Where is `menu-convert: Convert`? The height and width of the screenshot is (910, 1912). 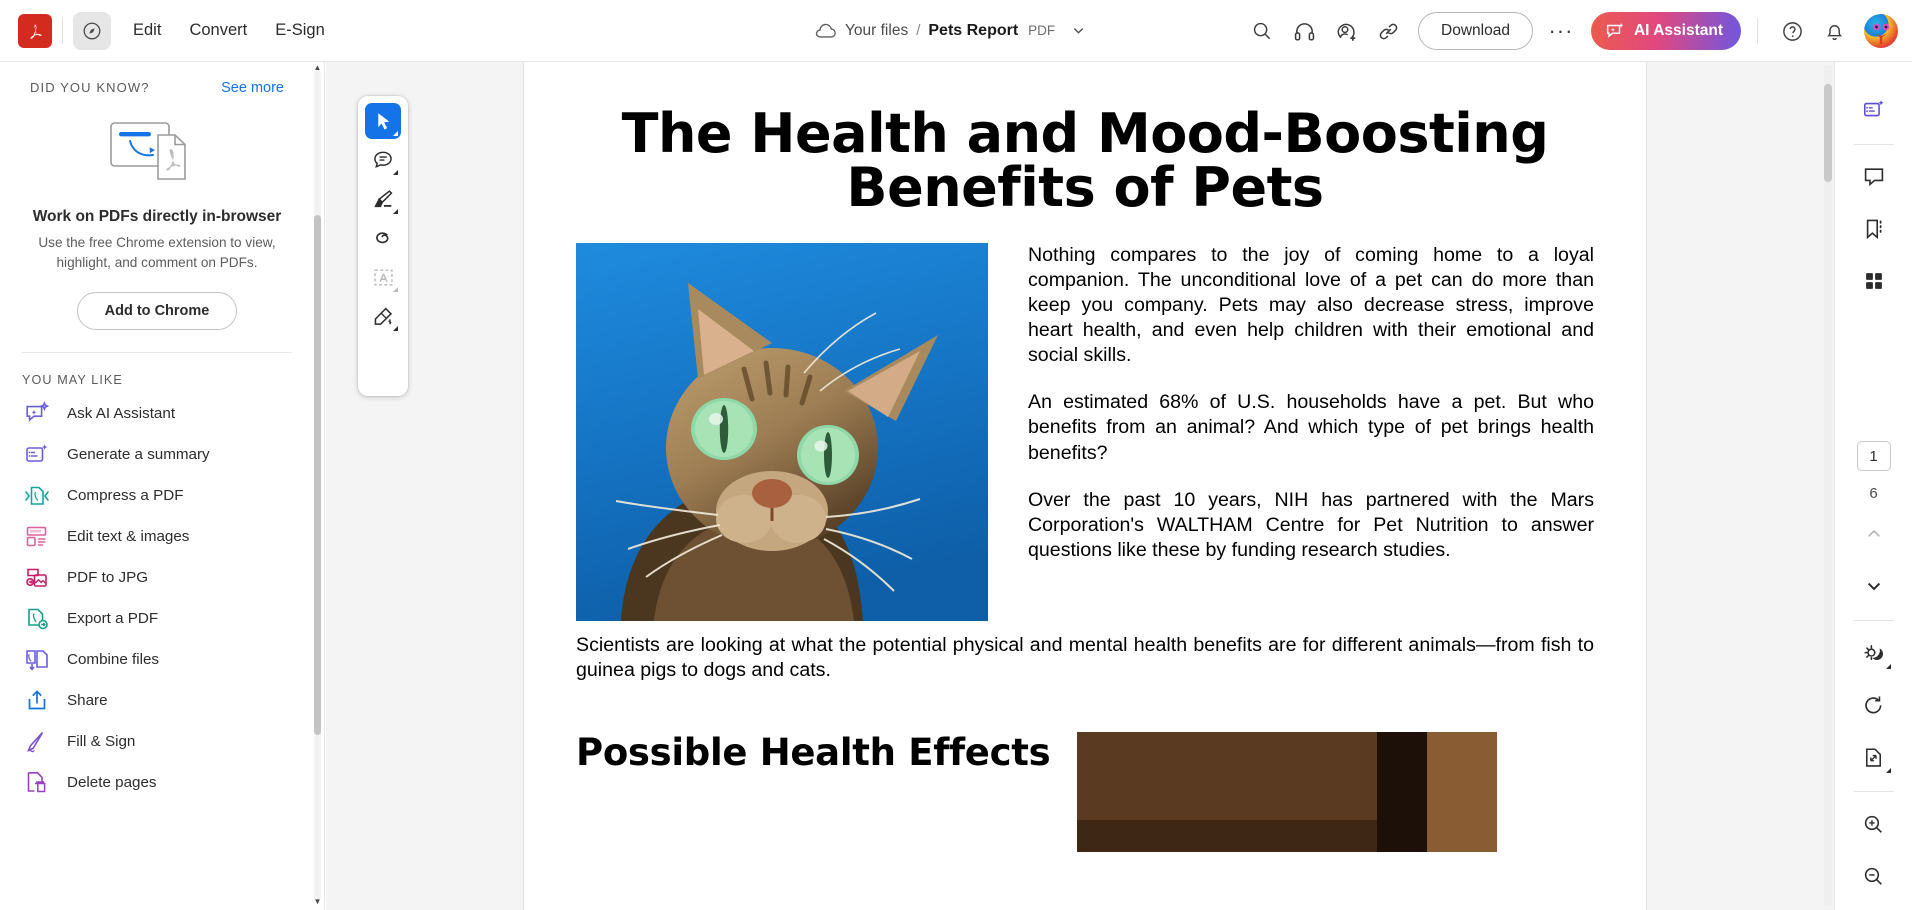
menu-convert: Convert is located at coordinates (218, 30).